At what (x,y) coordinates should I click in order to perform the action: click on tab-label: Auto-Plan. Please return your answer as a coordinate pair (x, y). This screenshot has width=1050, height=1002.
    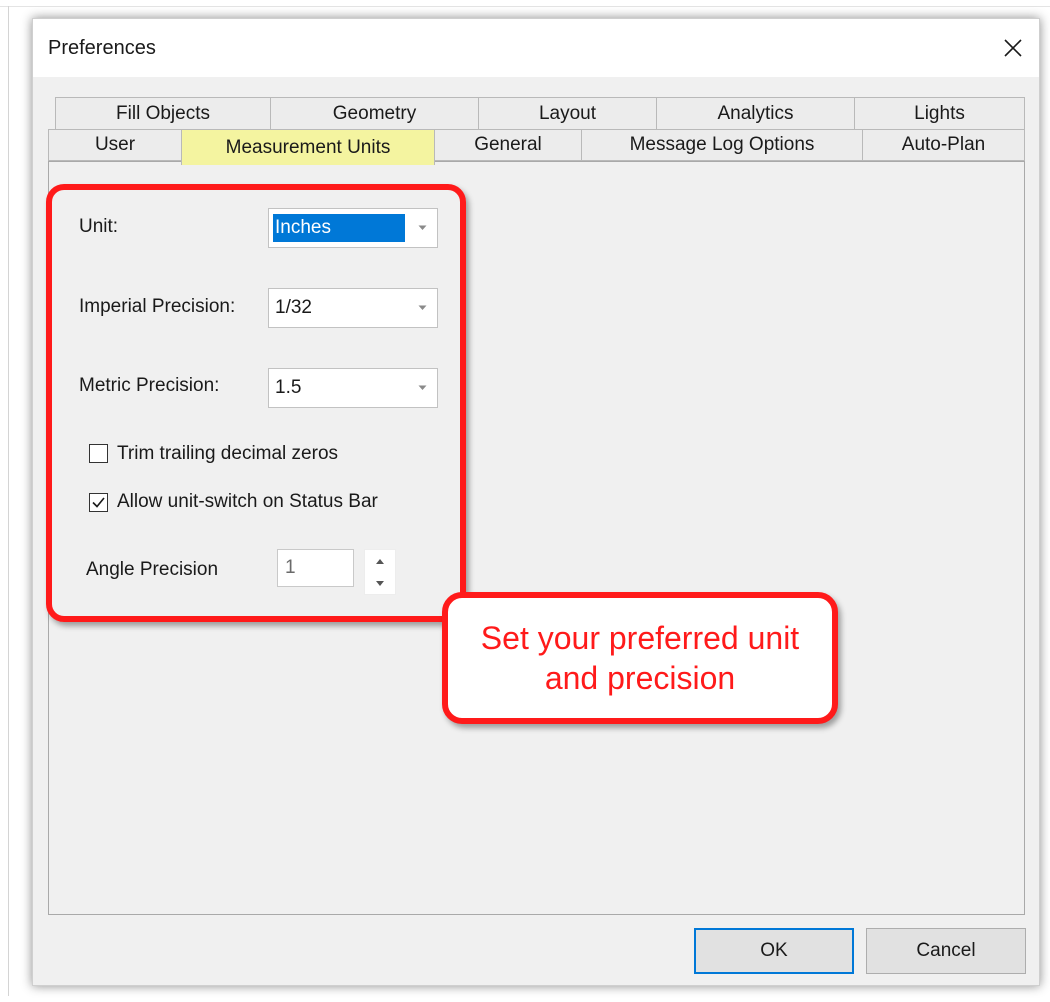
    Looking at the image, I should click on (943, 144).